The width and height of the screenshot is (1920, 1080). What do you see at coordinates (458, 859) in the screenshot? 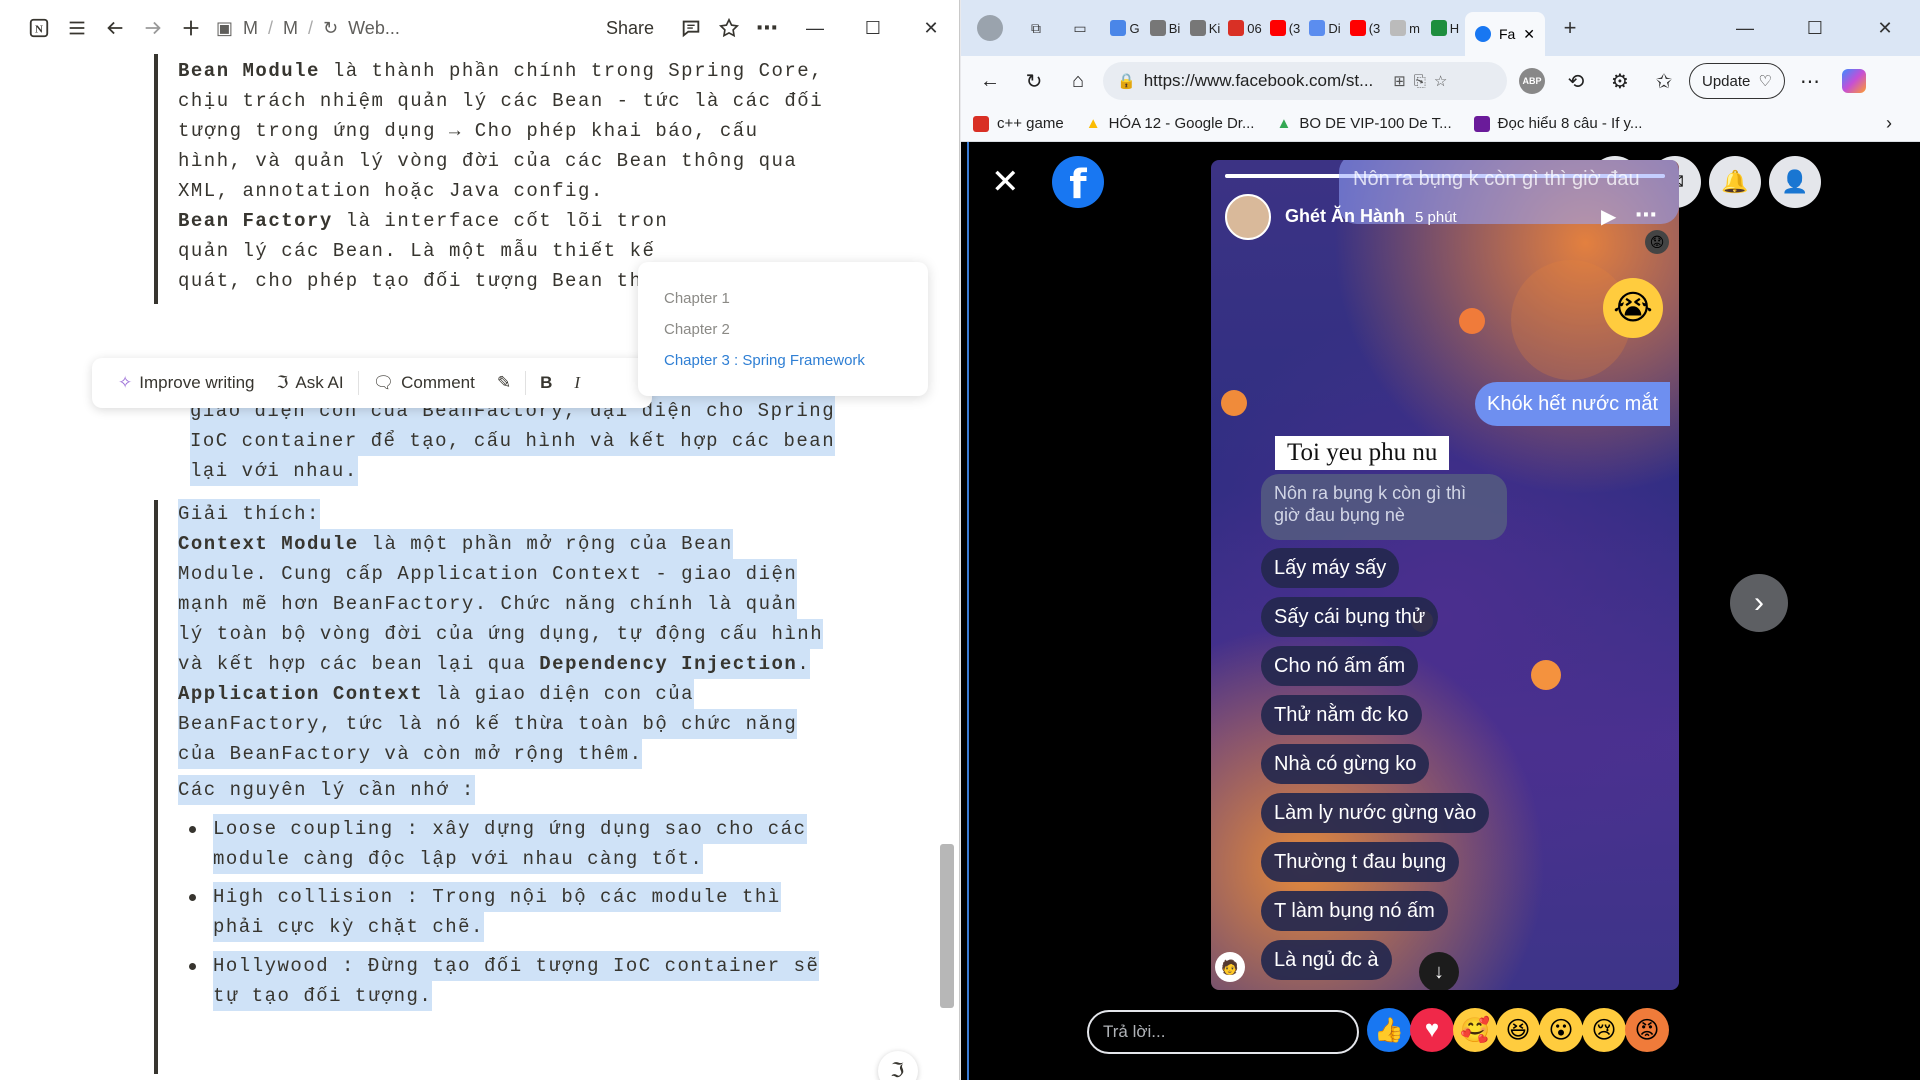
I see `text-line: module càng độc lập với nhau càng tốt.` at bounding box center [458, 859].